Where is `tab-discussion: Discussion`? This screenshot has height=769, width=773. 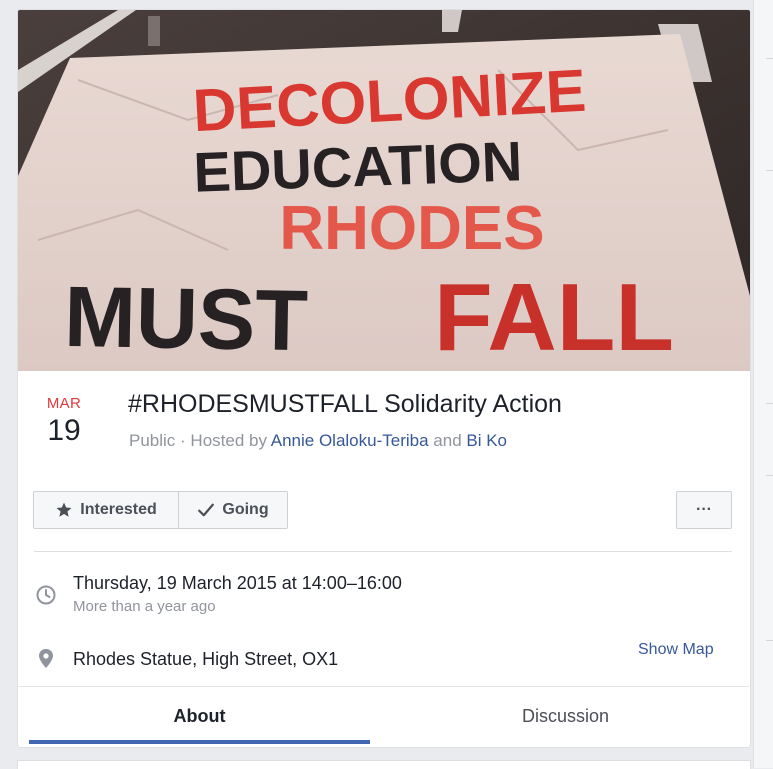 tab-discussion: Discussion is located at coordinates (565, 716).